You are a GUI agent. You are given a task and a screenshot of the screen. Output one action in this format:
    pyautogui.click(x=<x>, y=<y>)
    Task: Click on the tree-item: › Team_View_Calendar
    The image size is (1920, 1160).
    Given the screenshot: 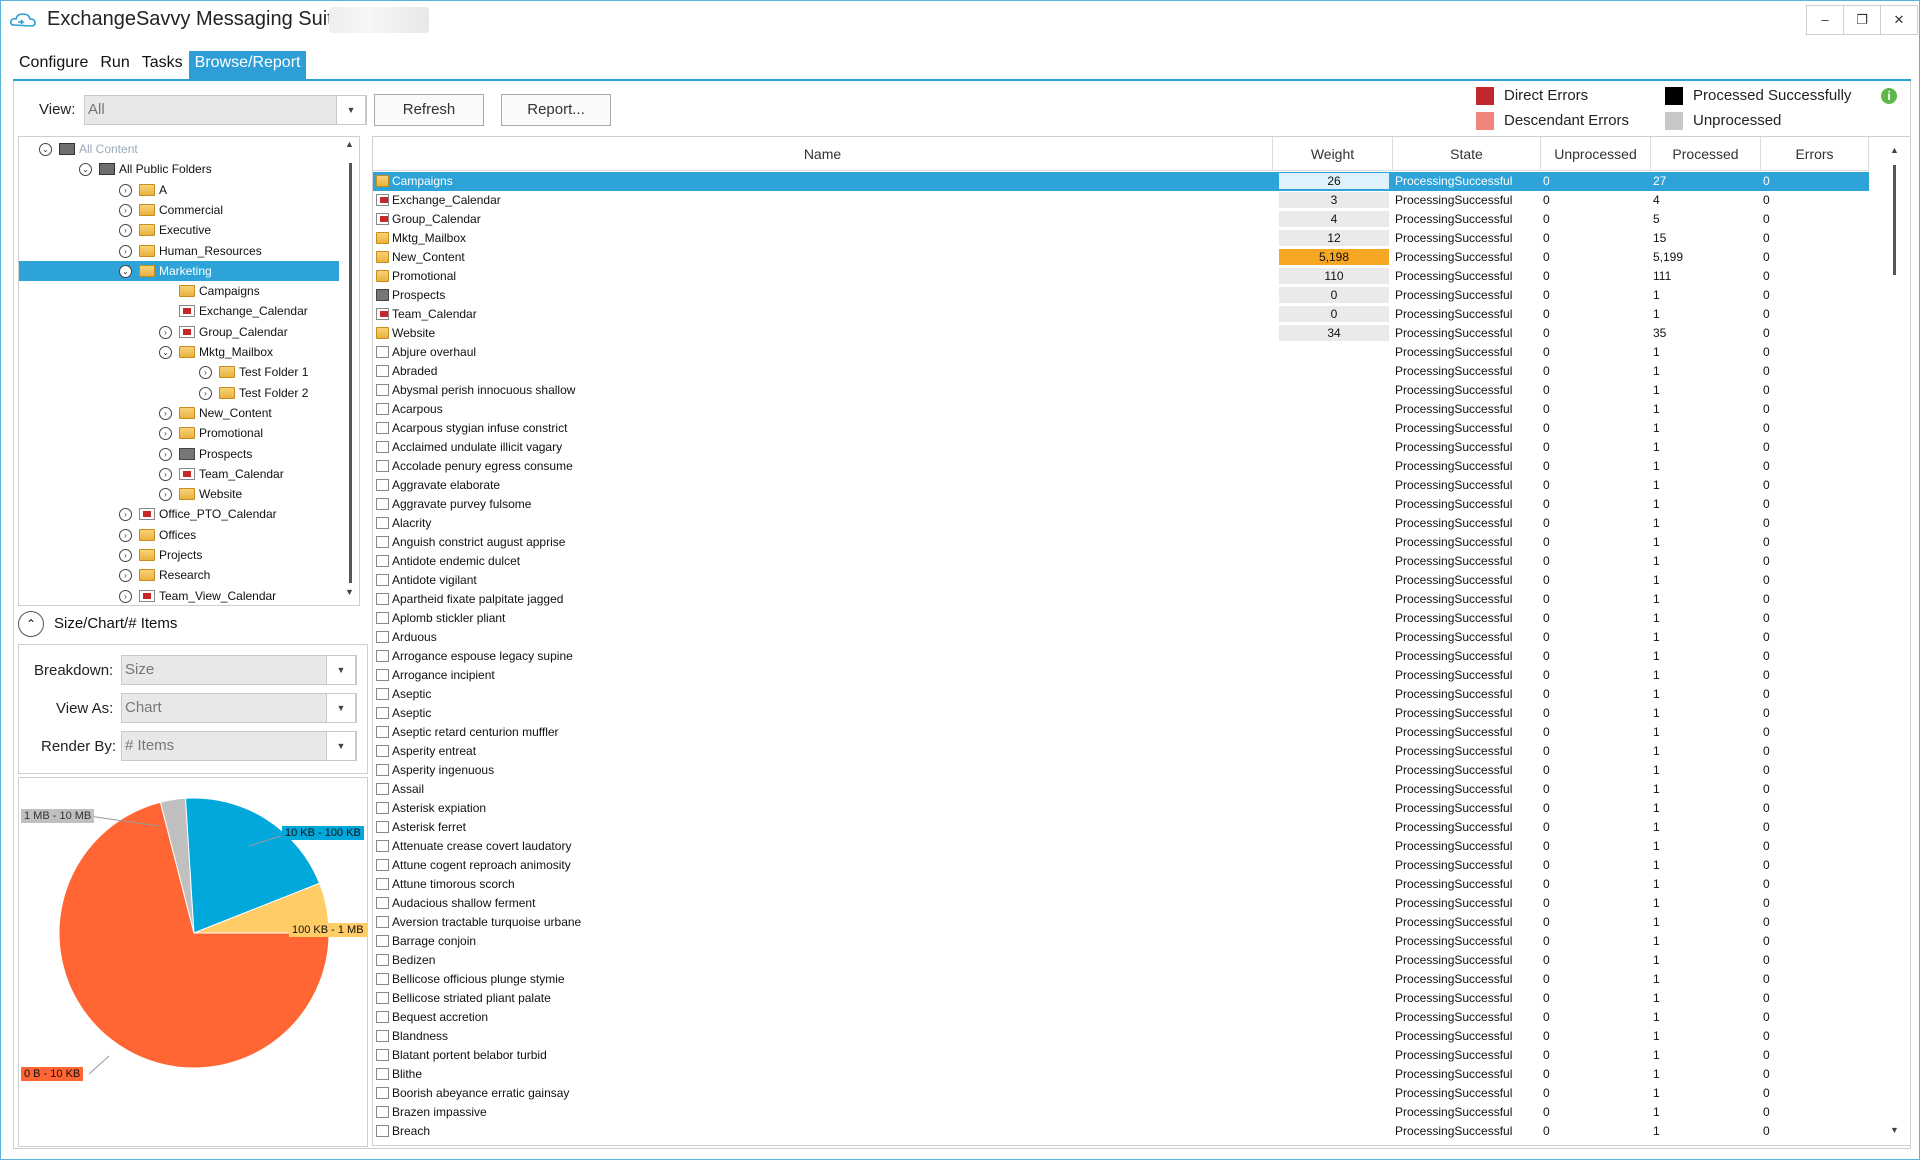 What is the action you would take?
    pyautogui.click(x=179, y=595)
    